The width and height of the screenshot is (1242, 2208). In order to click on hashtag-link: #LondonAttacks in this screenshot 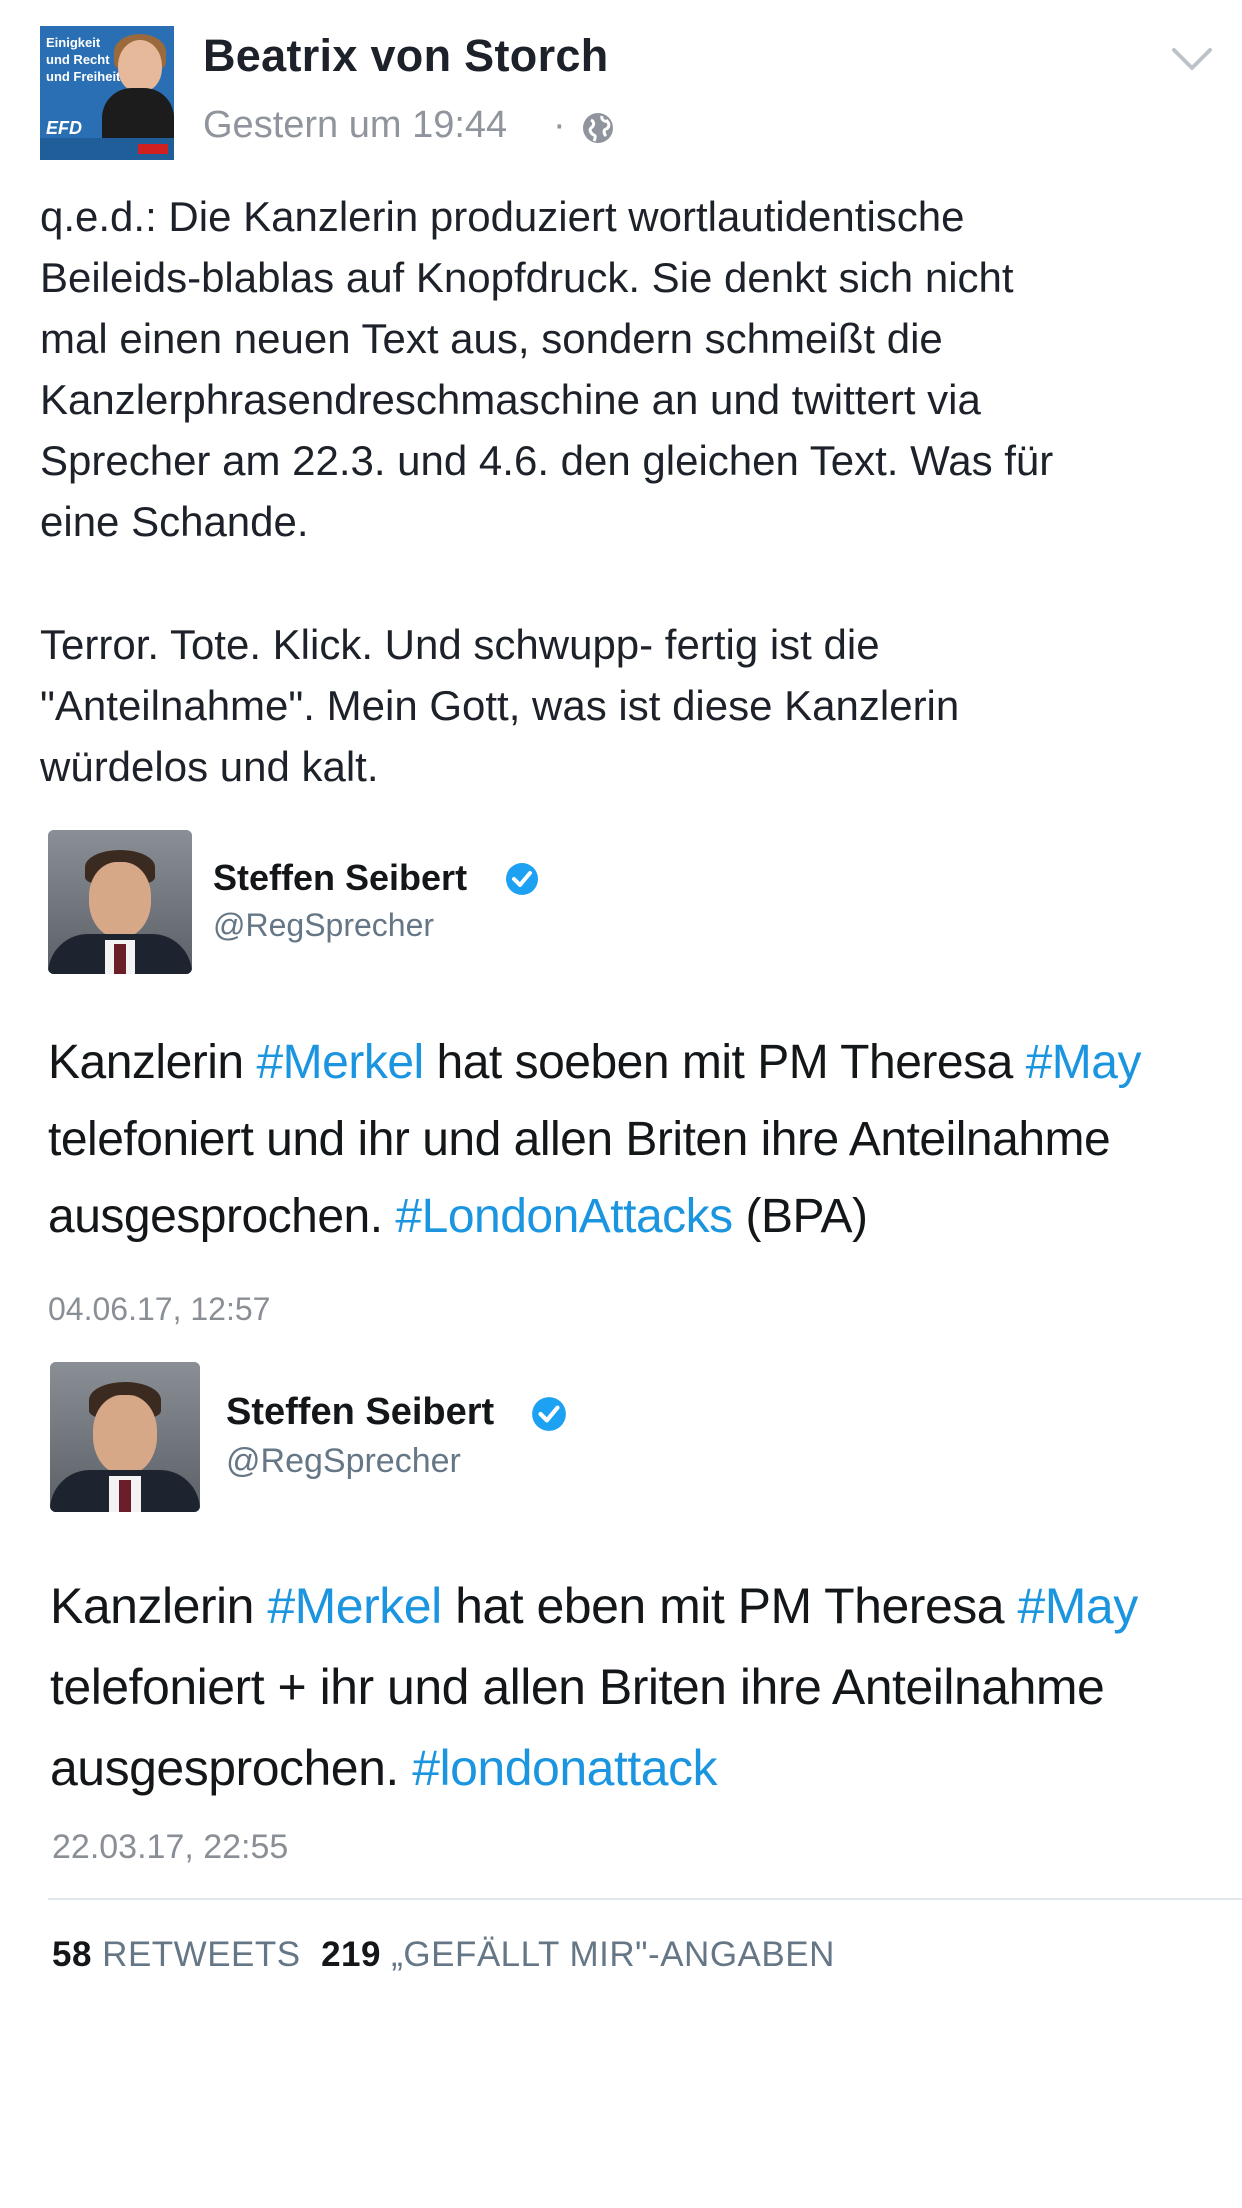, I will do `click(564, 1216)`.